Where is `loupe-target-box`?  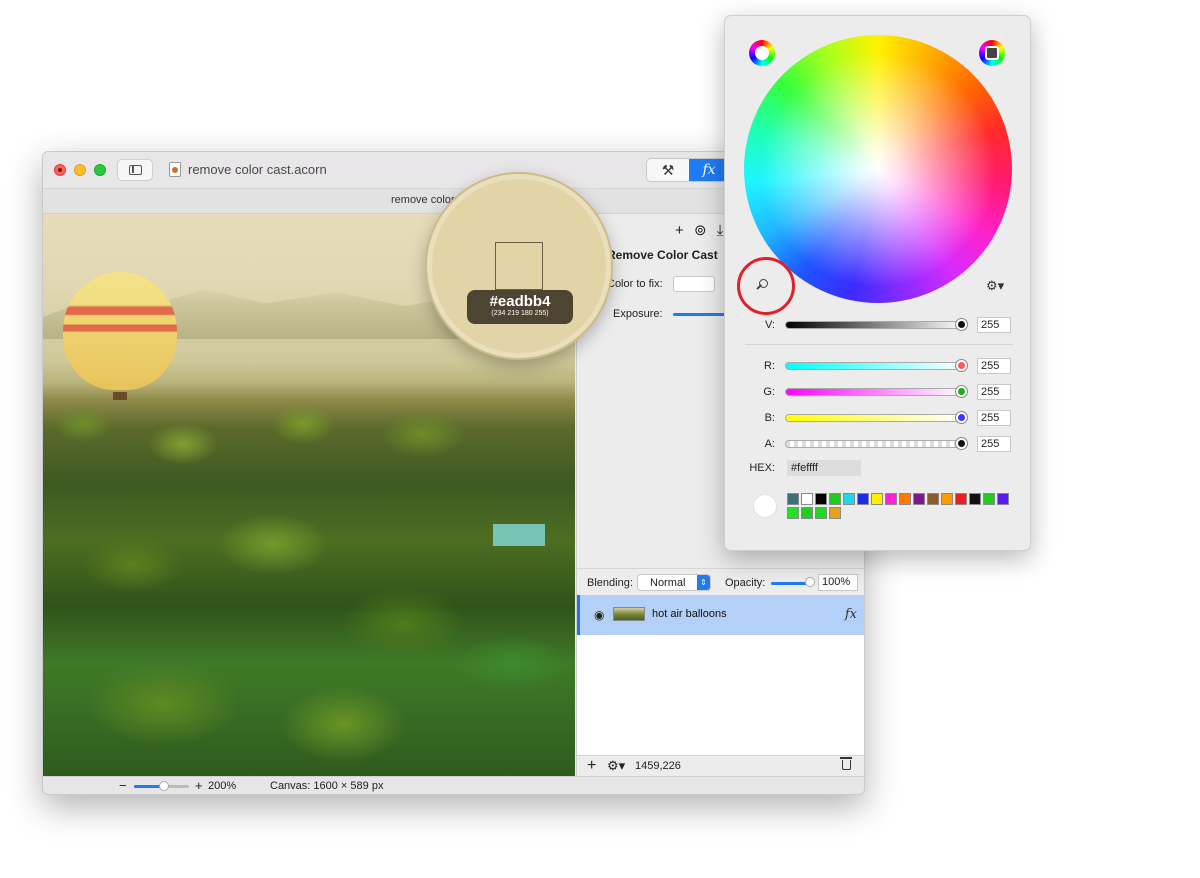
loupe-target-box is located at coordinates (519, 266).